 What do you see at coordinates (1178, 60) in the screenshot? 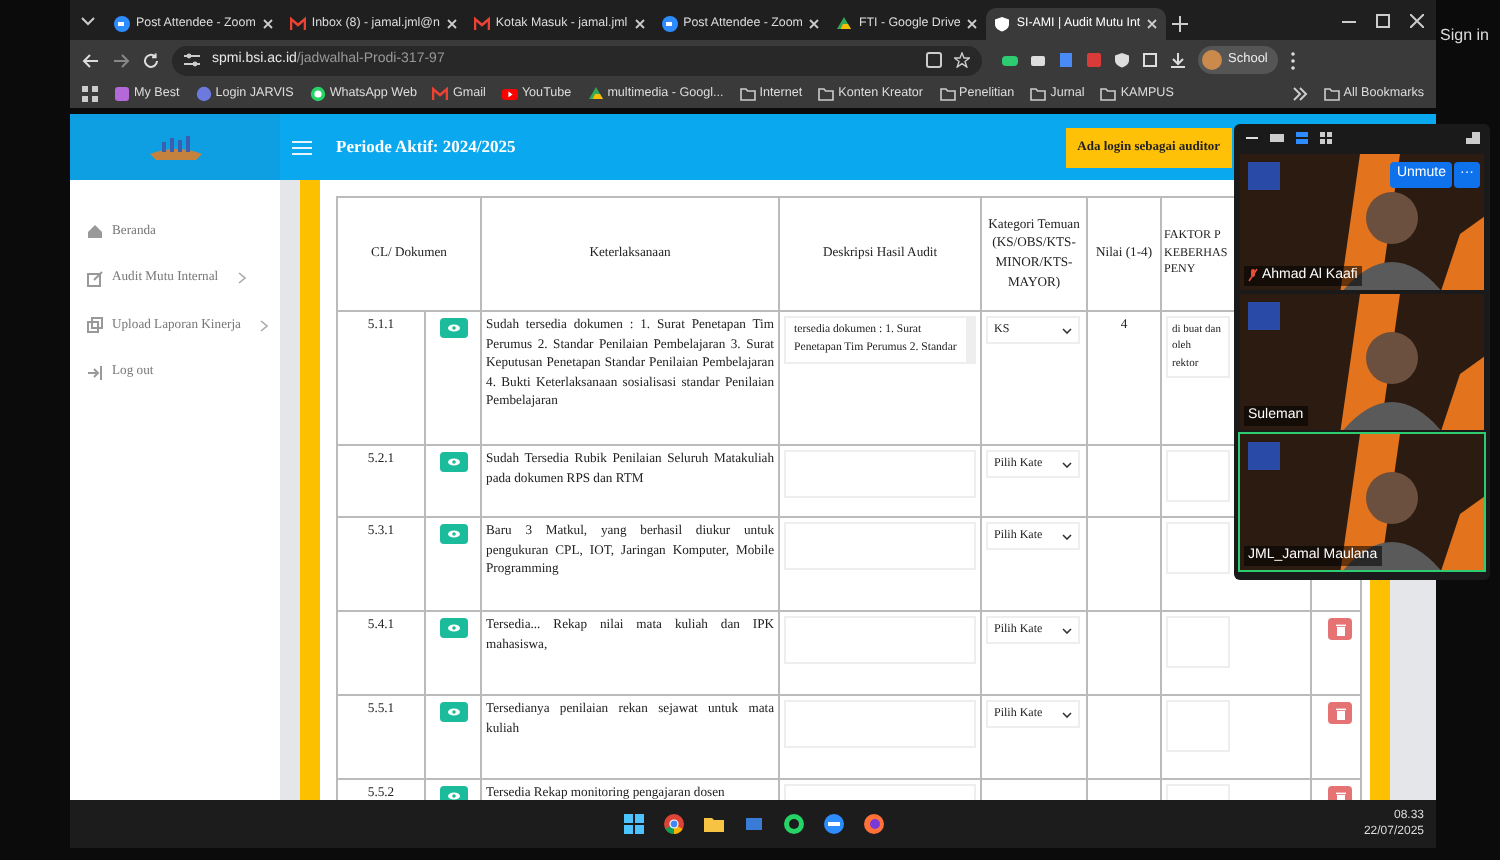
I see `download-icon` at bounding box center [1178, 60].